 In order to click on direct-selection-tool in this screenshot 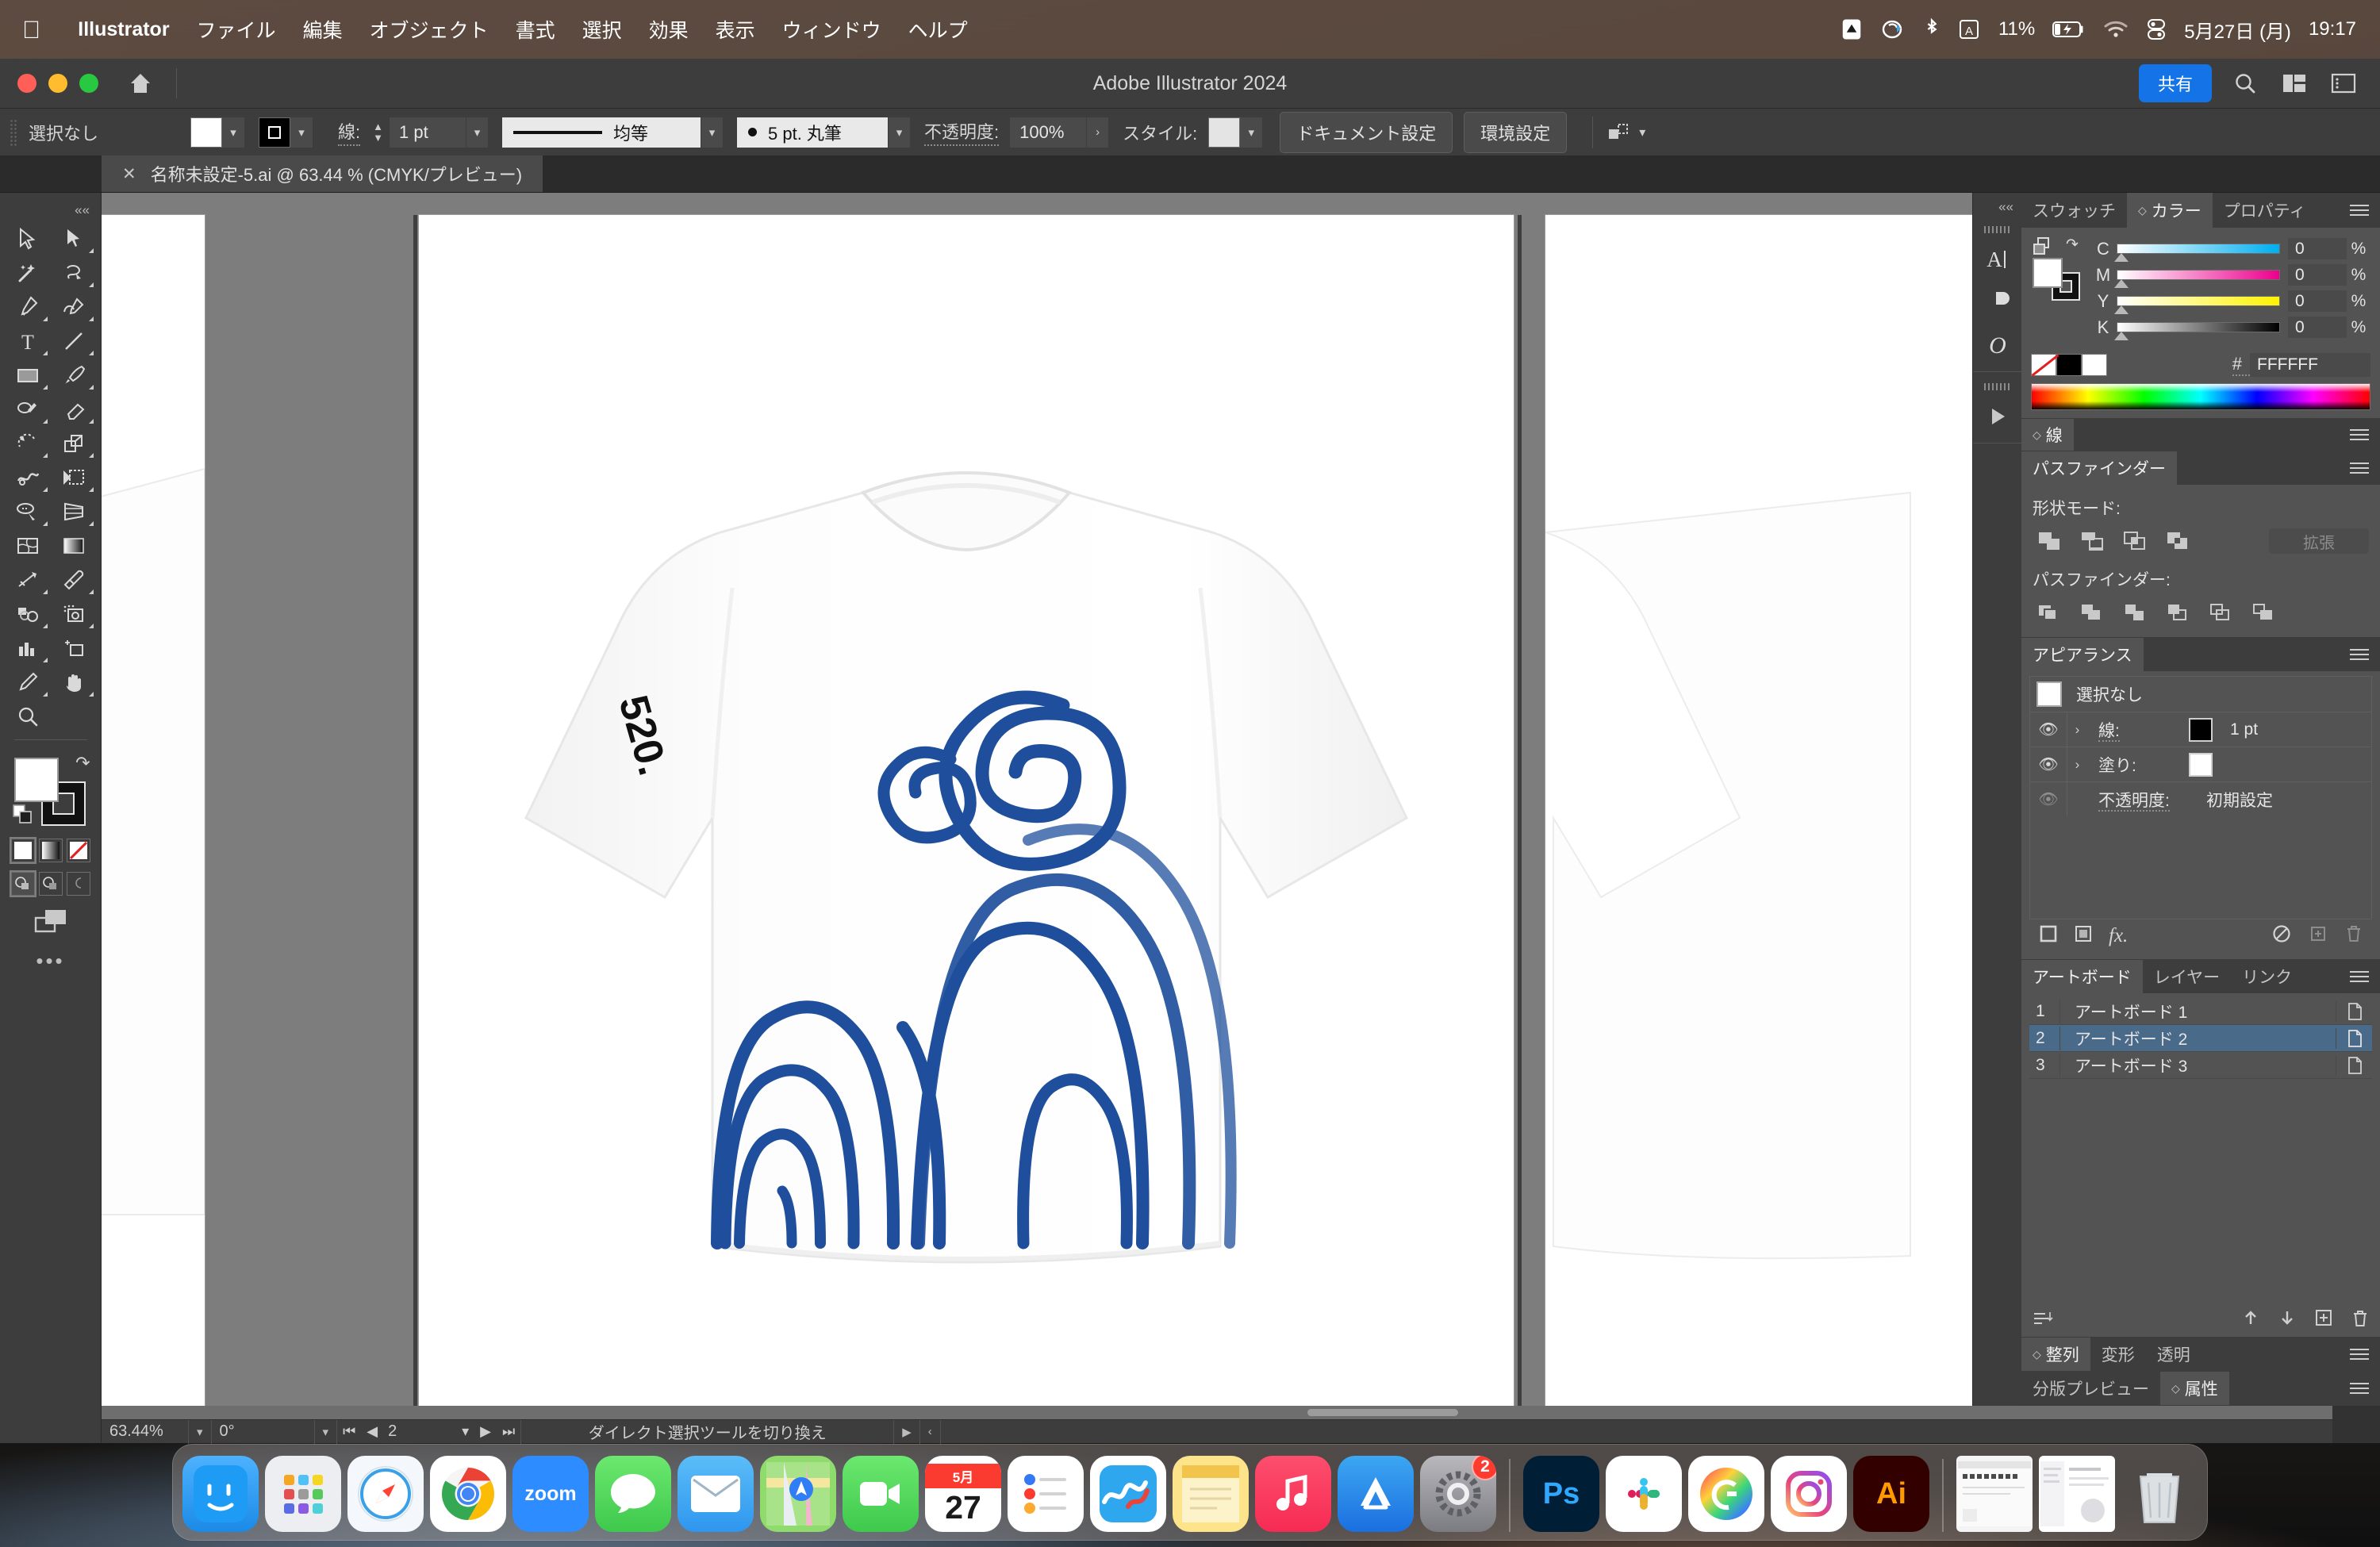, I will do `click(74, 238)`.